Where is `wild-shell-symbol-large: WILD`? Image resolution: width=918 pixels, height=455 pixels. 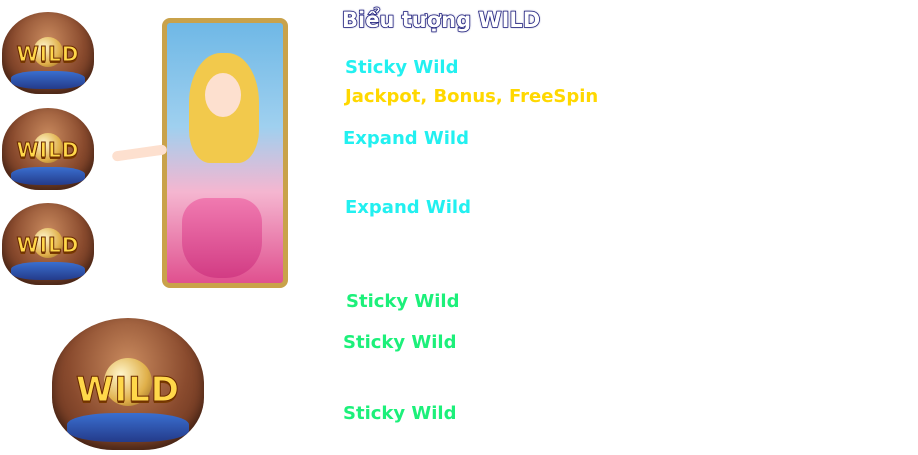
wild-shell-symbol-large: WILD is located at coordinates (128, 384).